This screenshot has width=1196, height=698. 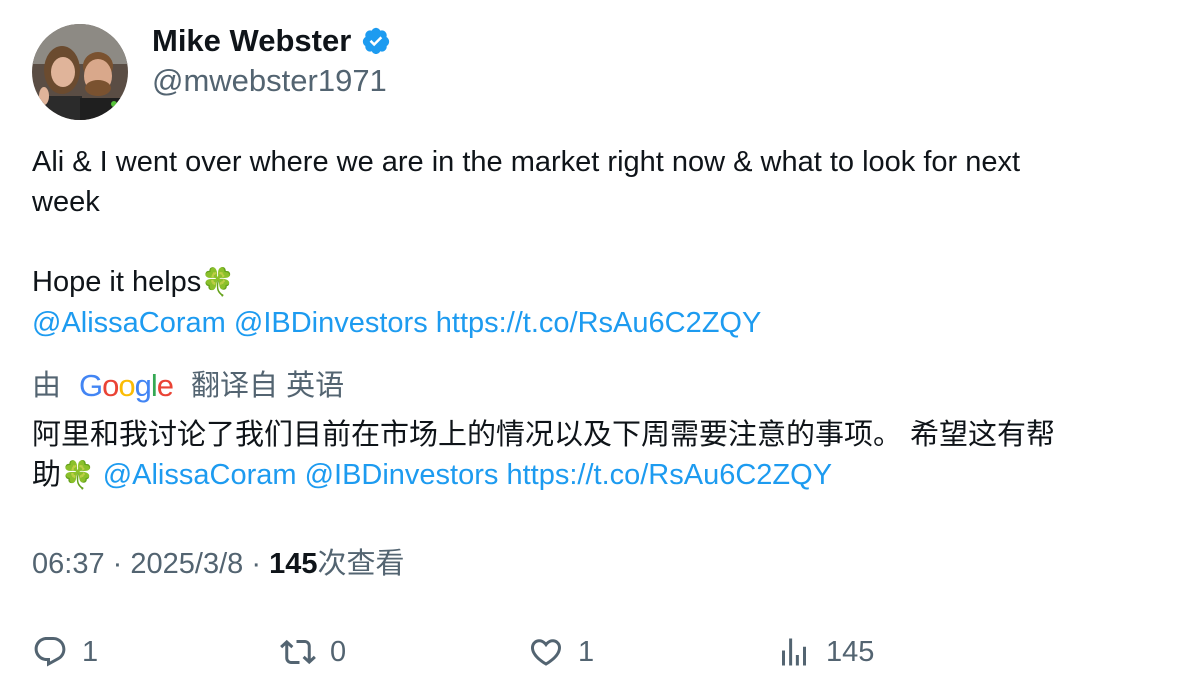 What do you see at coordinates (298, 652) in the screenshot?
I see `retweet-icon` at bounding box center [298, 652].